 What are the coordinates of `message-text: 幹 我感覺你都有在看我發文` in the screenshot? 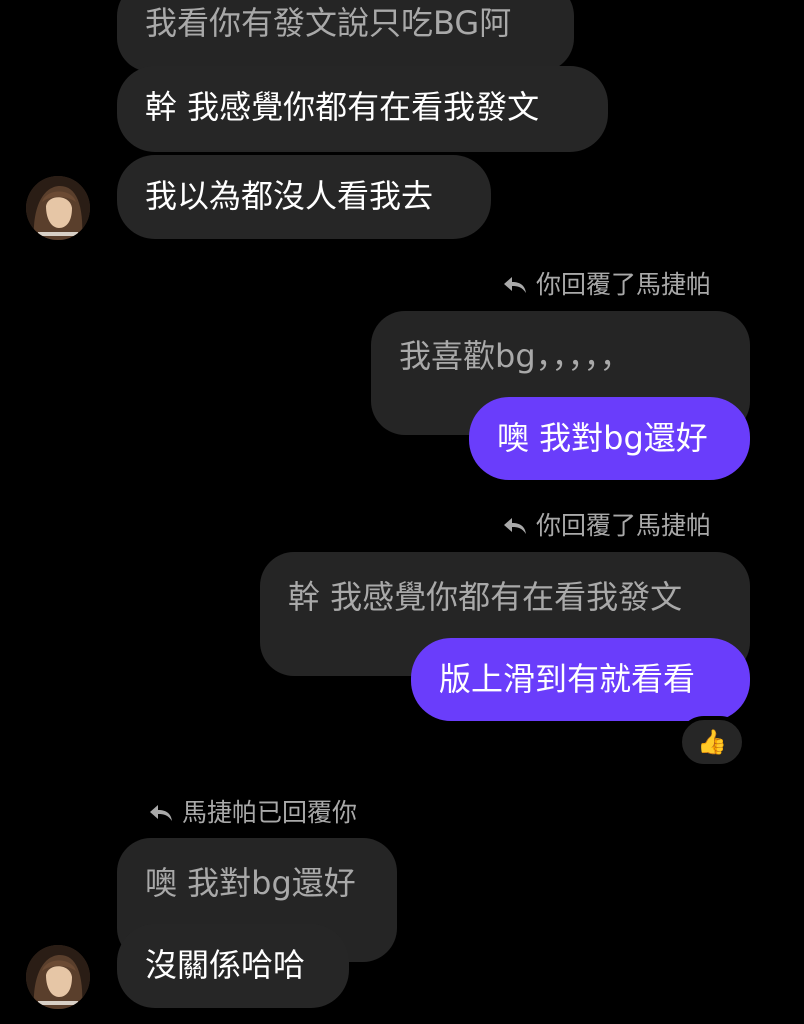 It's located at (342, 107).